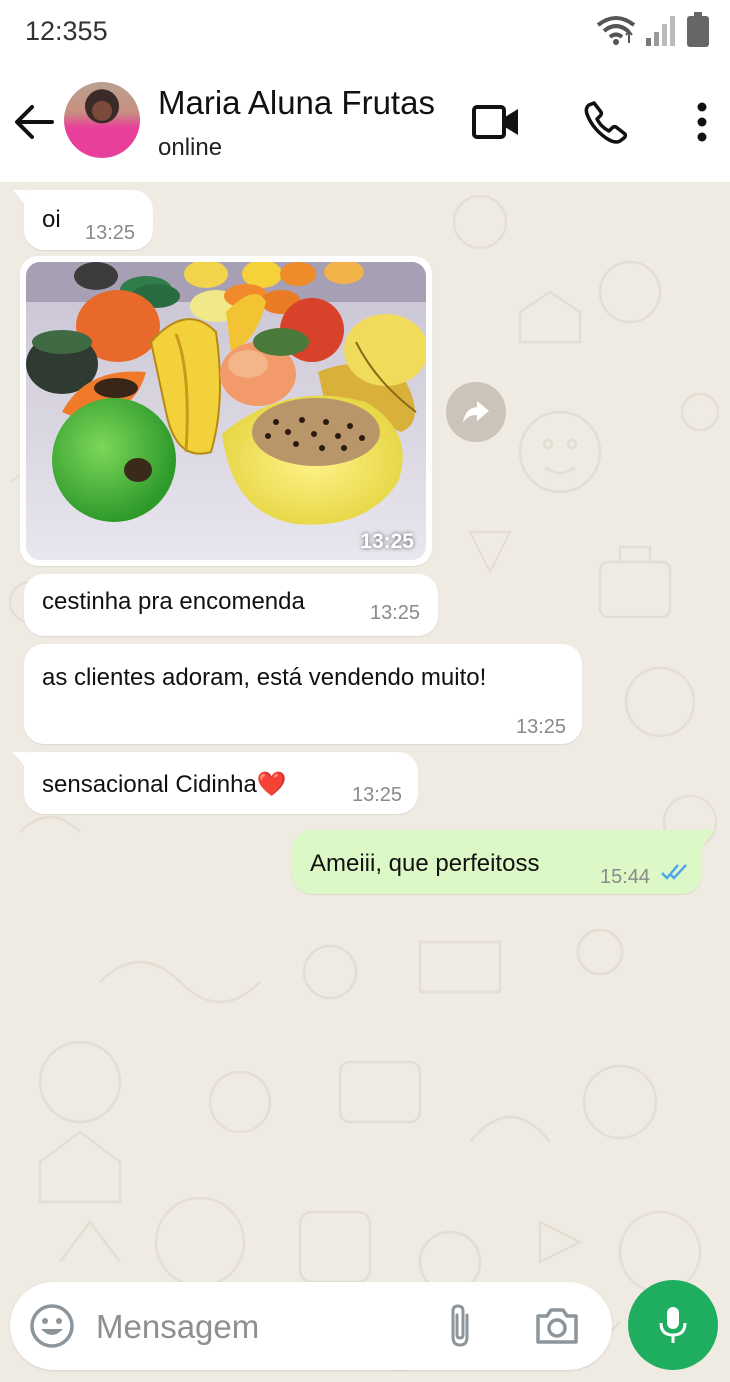  Describe the element at coordinates (625, 877) in the screenshot. I see `message-time: 15:44` at that location.